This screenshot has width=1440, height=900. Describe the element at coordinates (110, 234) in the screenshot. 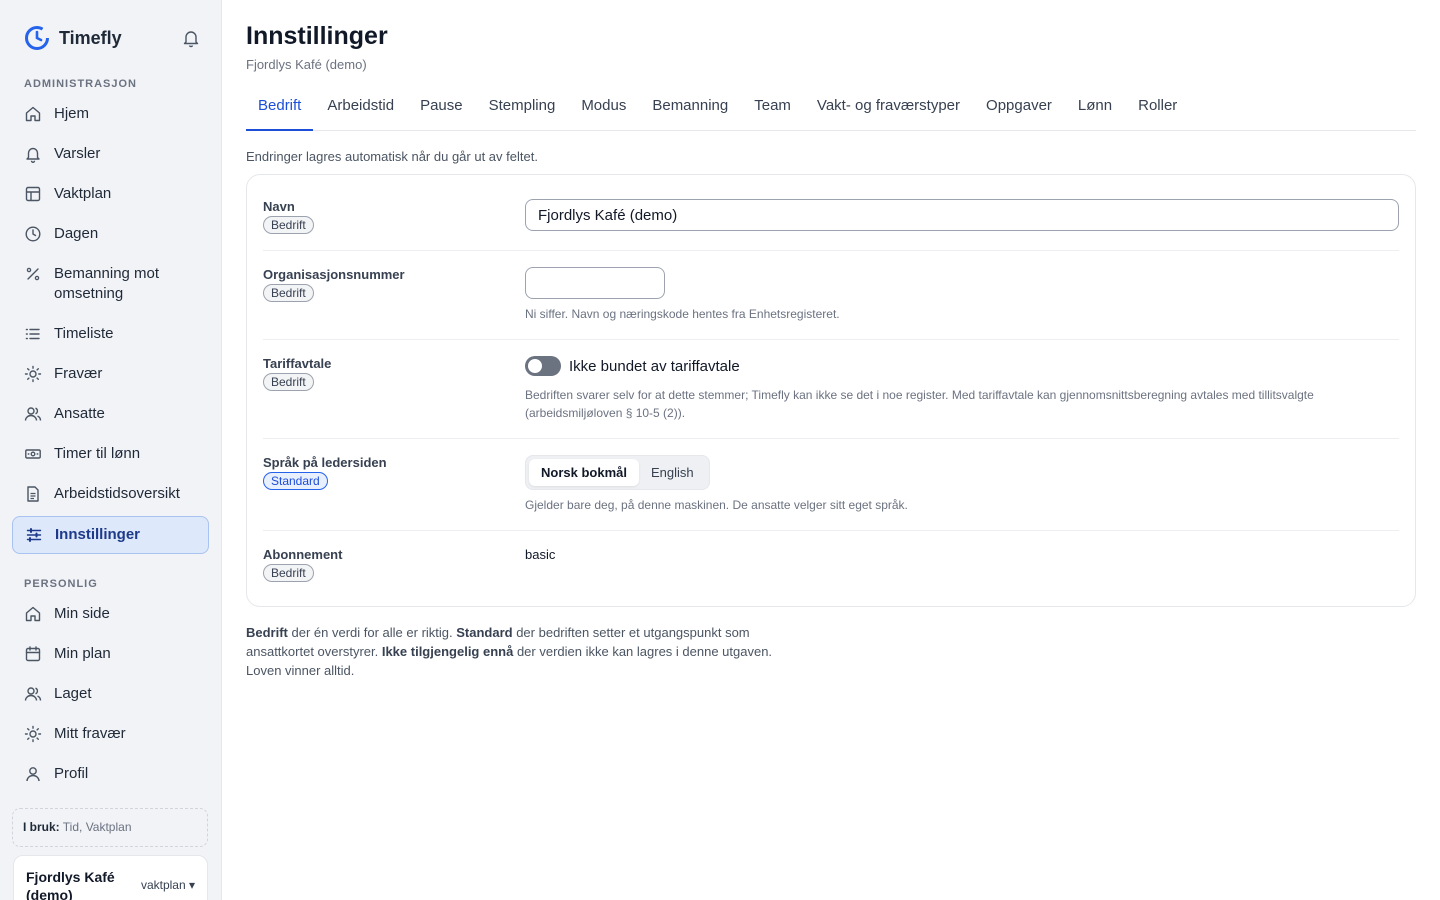

I see `sidebar-item-dagen: Dagen` at that location.